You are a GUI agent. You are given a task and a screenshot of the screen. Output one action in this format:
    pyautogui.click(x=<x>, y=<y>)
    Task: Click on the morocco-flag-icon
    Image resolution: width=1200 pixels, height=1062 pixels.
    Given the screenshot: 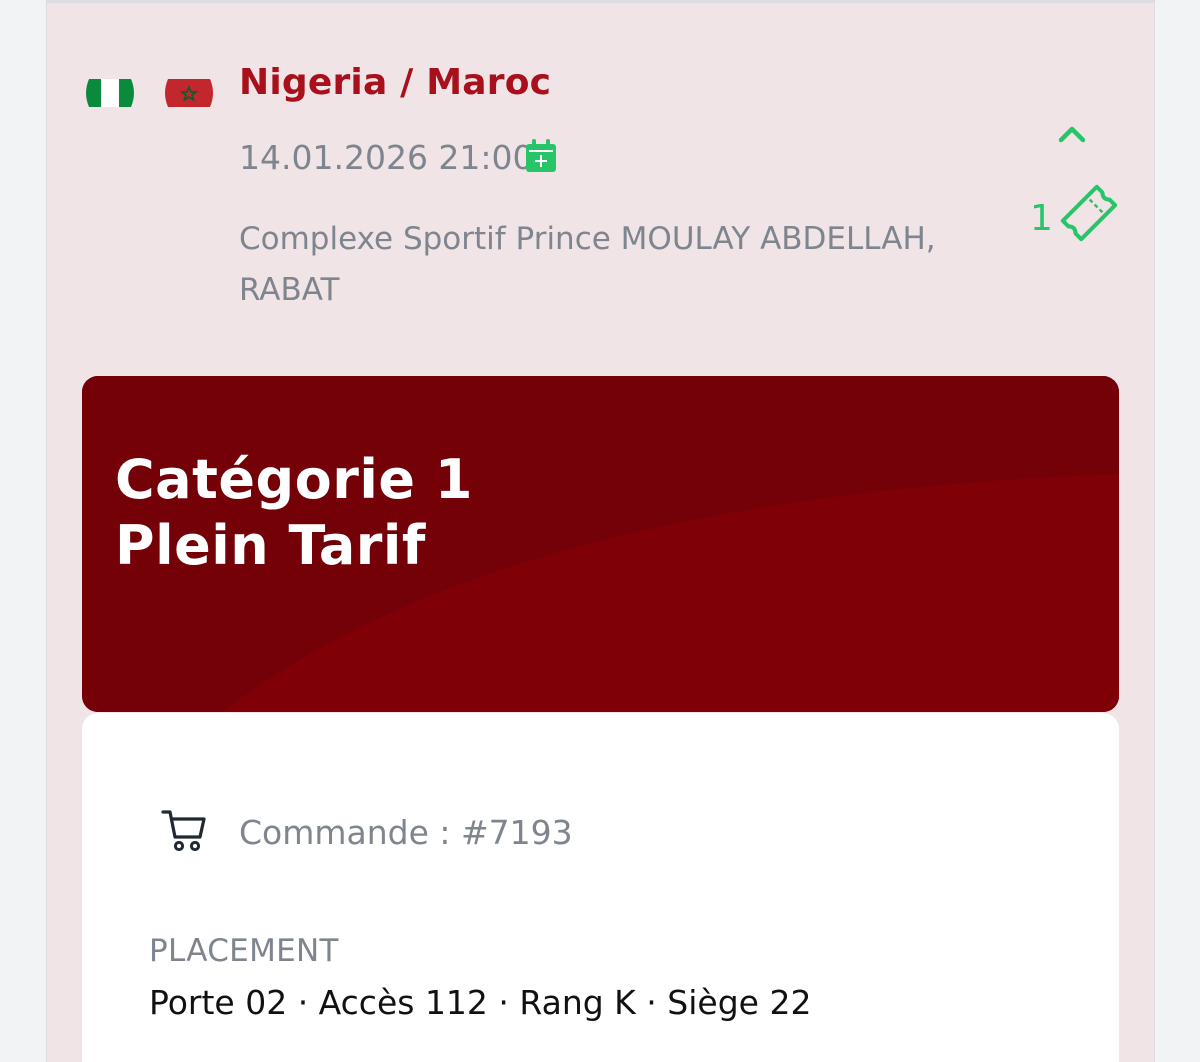 What is the action you would take?
    pyautogui.click(x=189, y=93)
    